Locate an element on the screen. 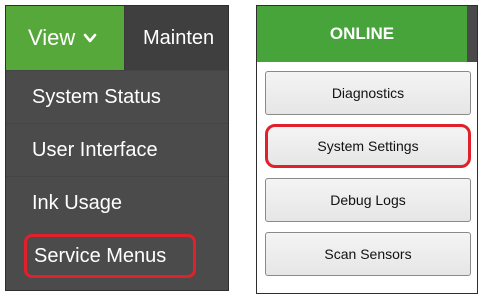 This screenshot has width=482, height=297. diagnostics-button: Diagnostics is located at coordinates (368, 93).